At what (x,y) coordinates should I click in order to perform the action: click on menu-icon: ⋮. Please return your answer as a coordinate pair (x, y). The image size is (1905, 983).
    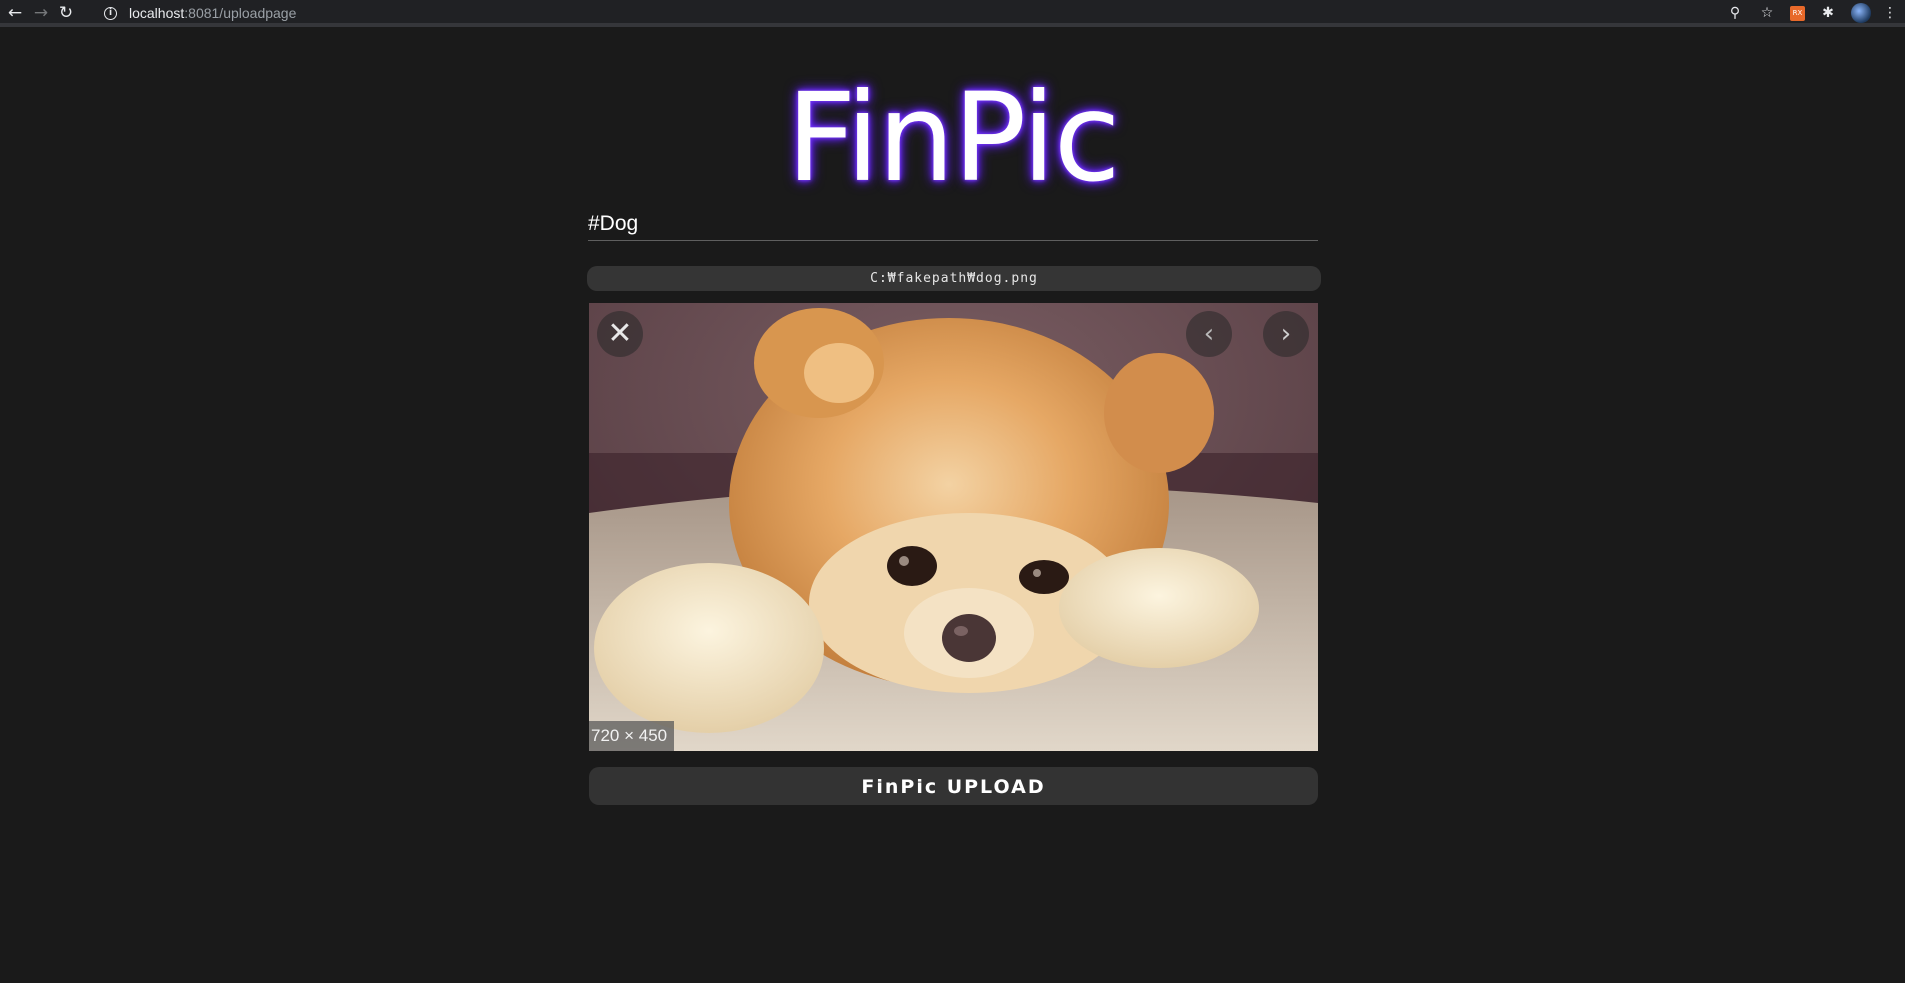
    Looking at the image, I should click on (1890, 13).